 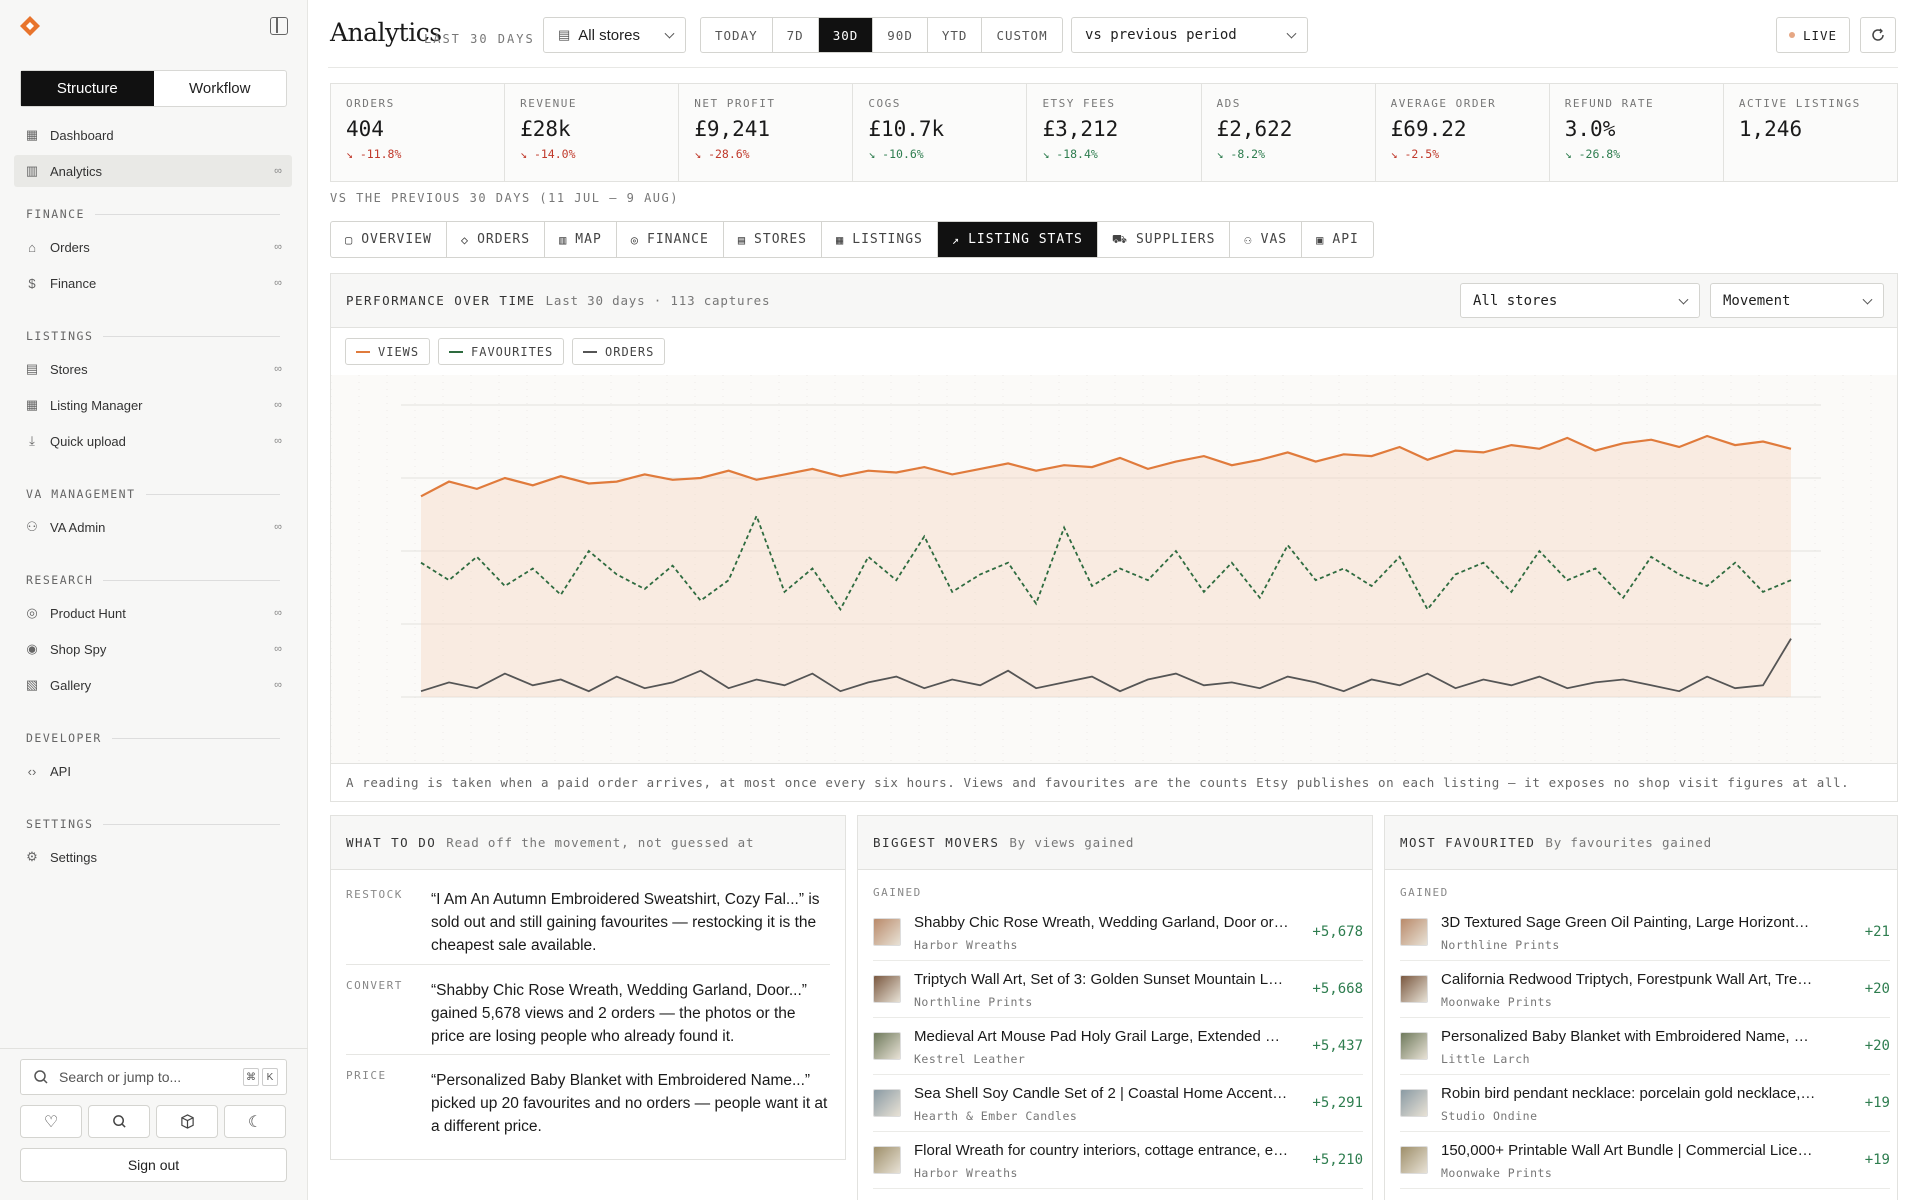 What do you see at coordinates (32, 283) in the screenshot?
I see `finance-icon: $` at bounding box center [32, 283].